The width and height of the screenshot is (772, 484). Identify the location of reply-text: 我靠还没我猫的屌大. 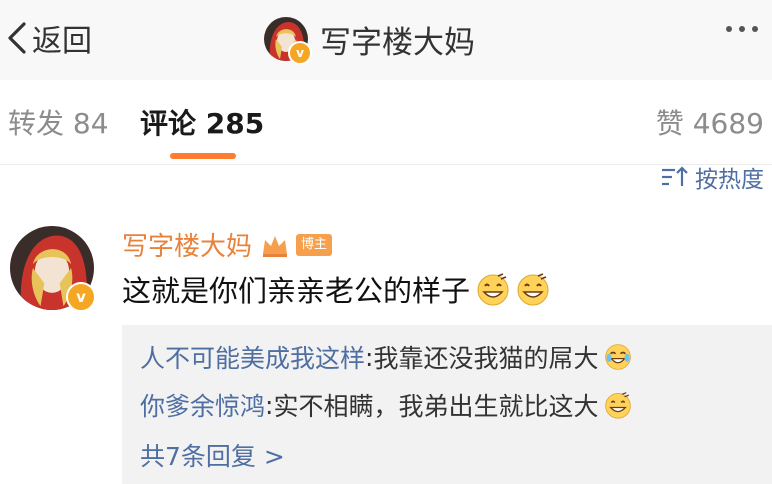
(486, 358).